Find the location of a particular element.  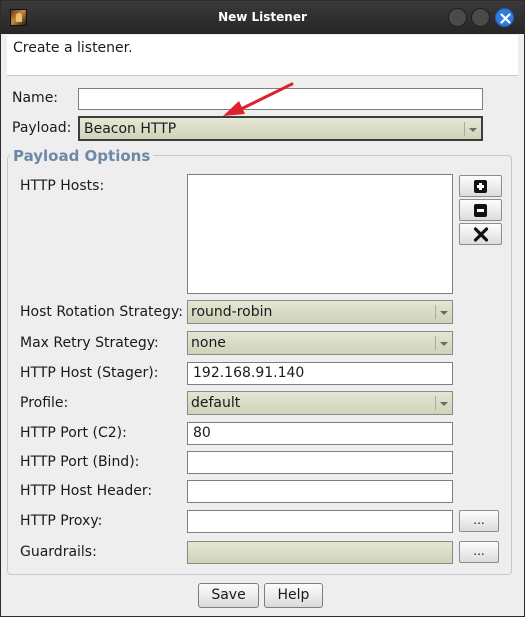

clear-hosts-button is located at coordinates (480, 234).